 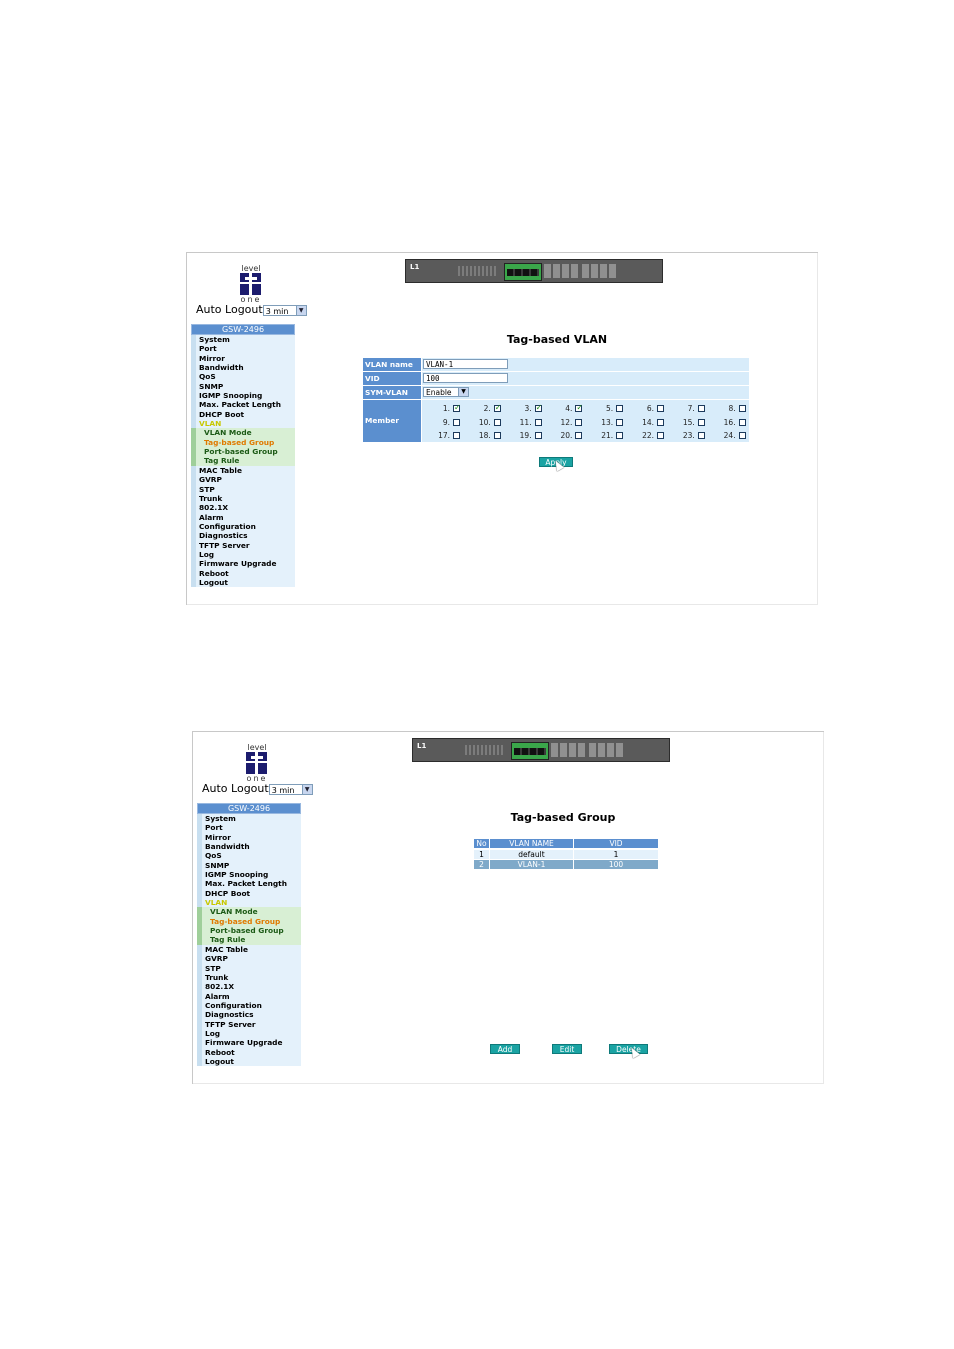 What do you see at coordinates (563, 817) in the screenshot?
I see `page-title: Tag-based Group` at bounding box center [563, 817].